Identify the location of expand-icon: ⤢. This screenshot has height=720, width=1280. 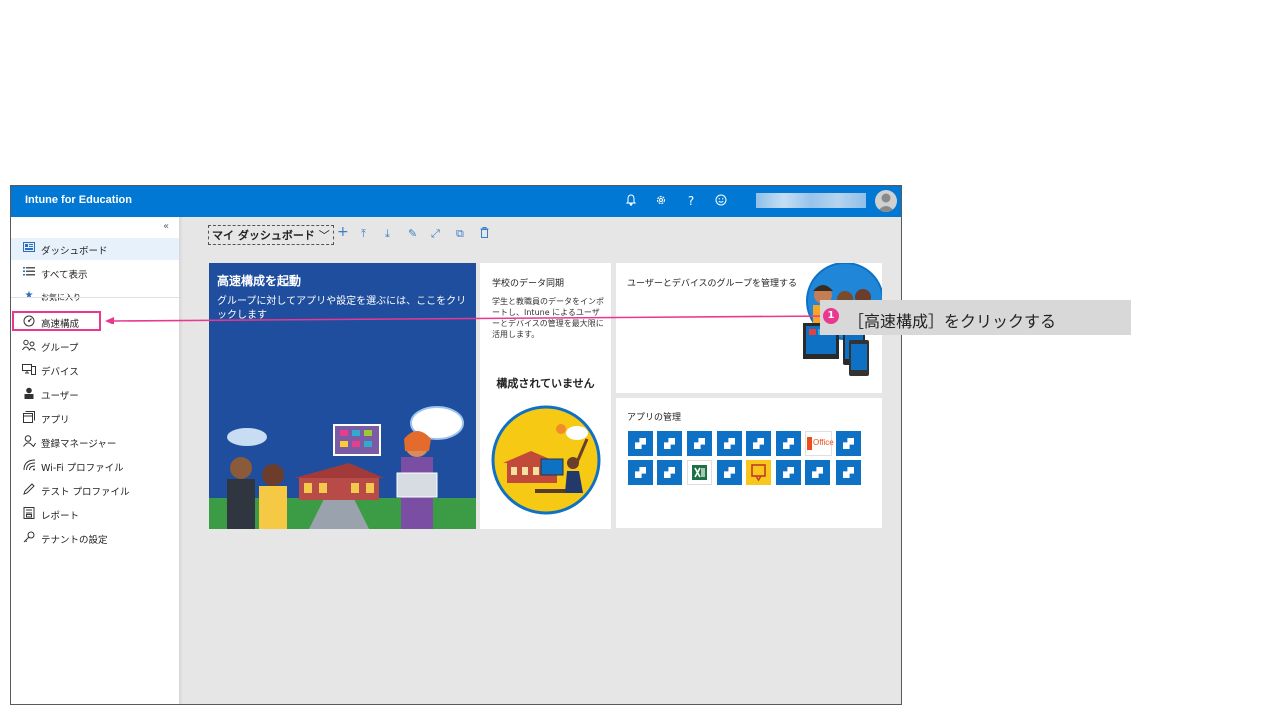
(435, 234).